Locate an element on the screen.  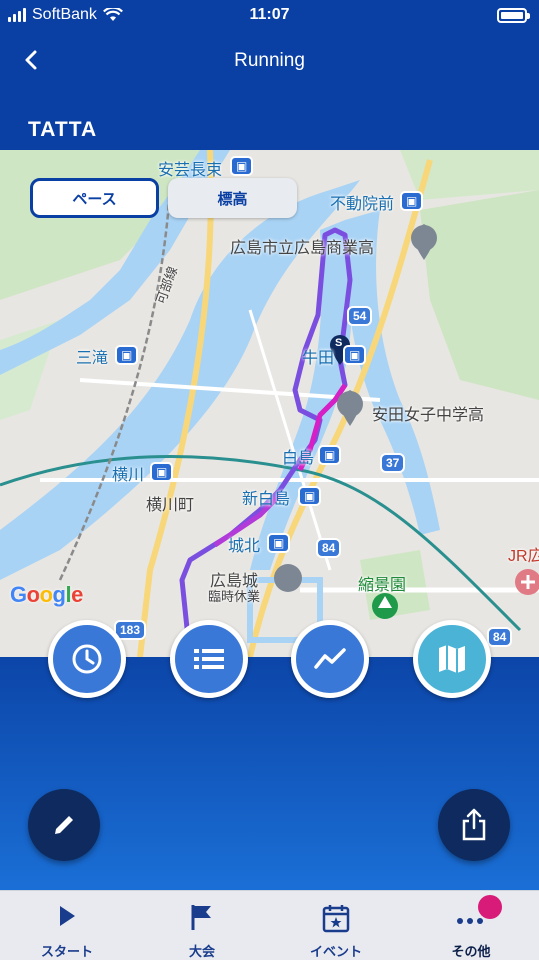
tab-events: イベント is located at coordinates (336, 925).